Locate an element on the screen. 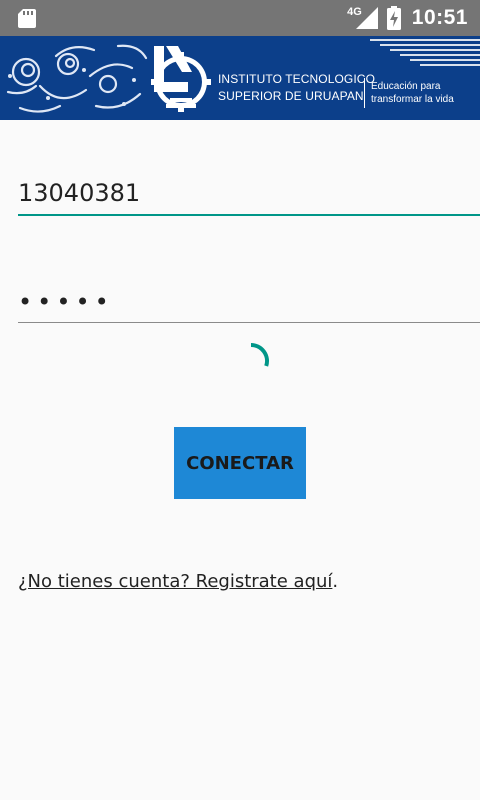  progress-spinner-icon is located at coordinates (259, 355).